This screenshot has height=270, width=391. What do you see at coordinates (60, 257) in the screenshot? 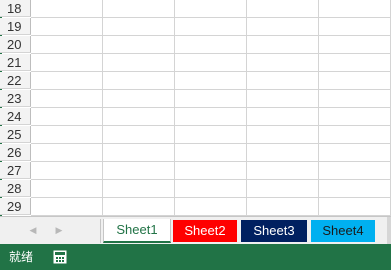
I see `macro-record-icon` at bounding box center [60, 257].